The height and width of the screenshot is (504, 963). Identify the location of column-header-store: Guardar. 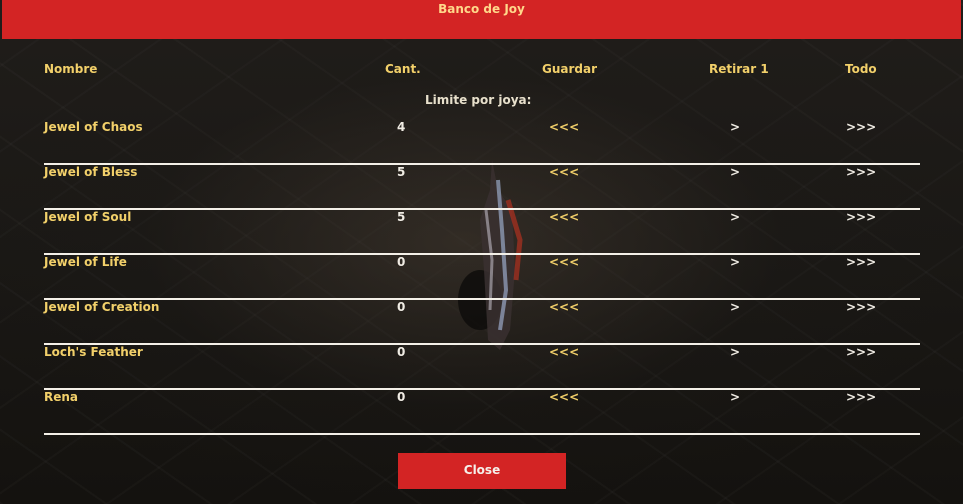
(570, 69).